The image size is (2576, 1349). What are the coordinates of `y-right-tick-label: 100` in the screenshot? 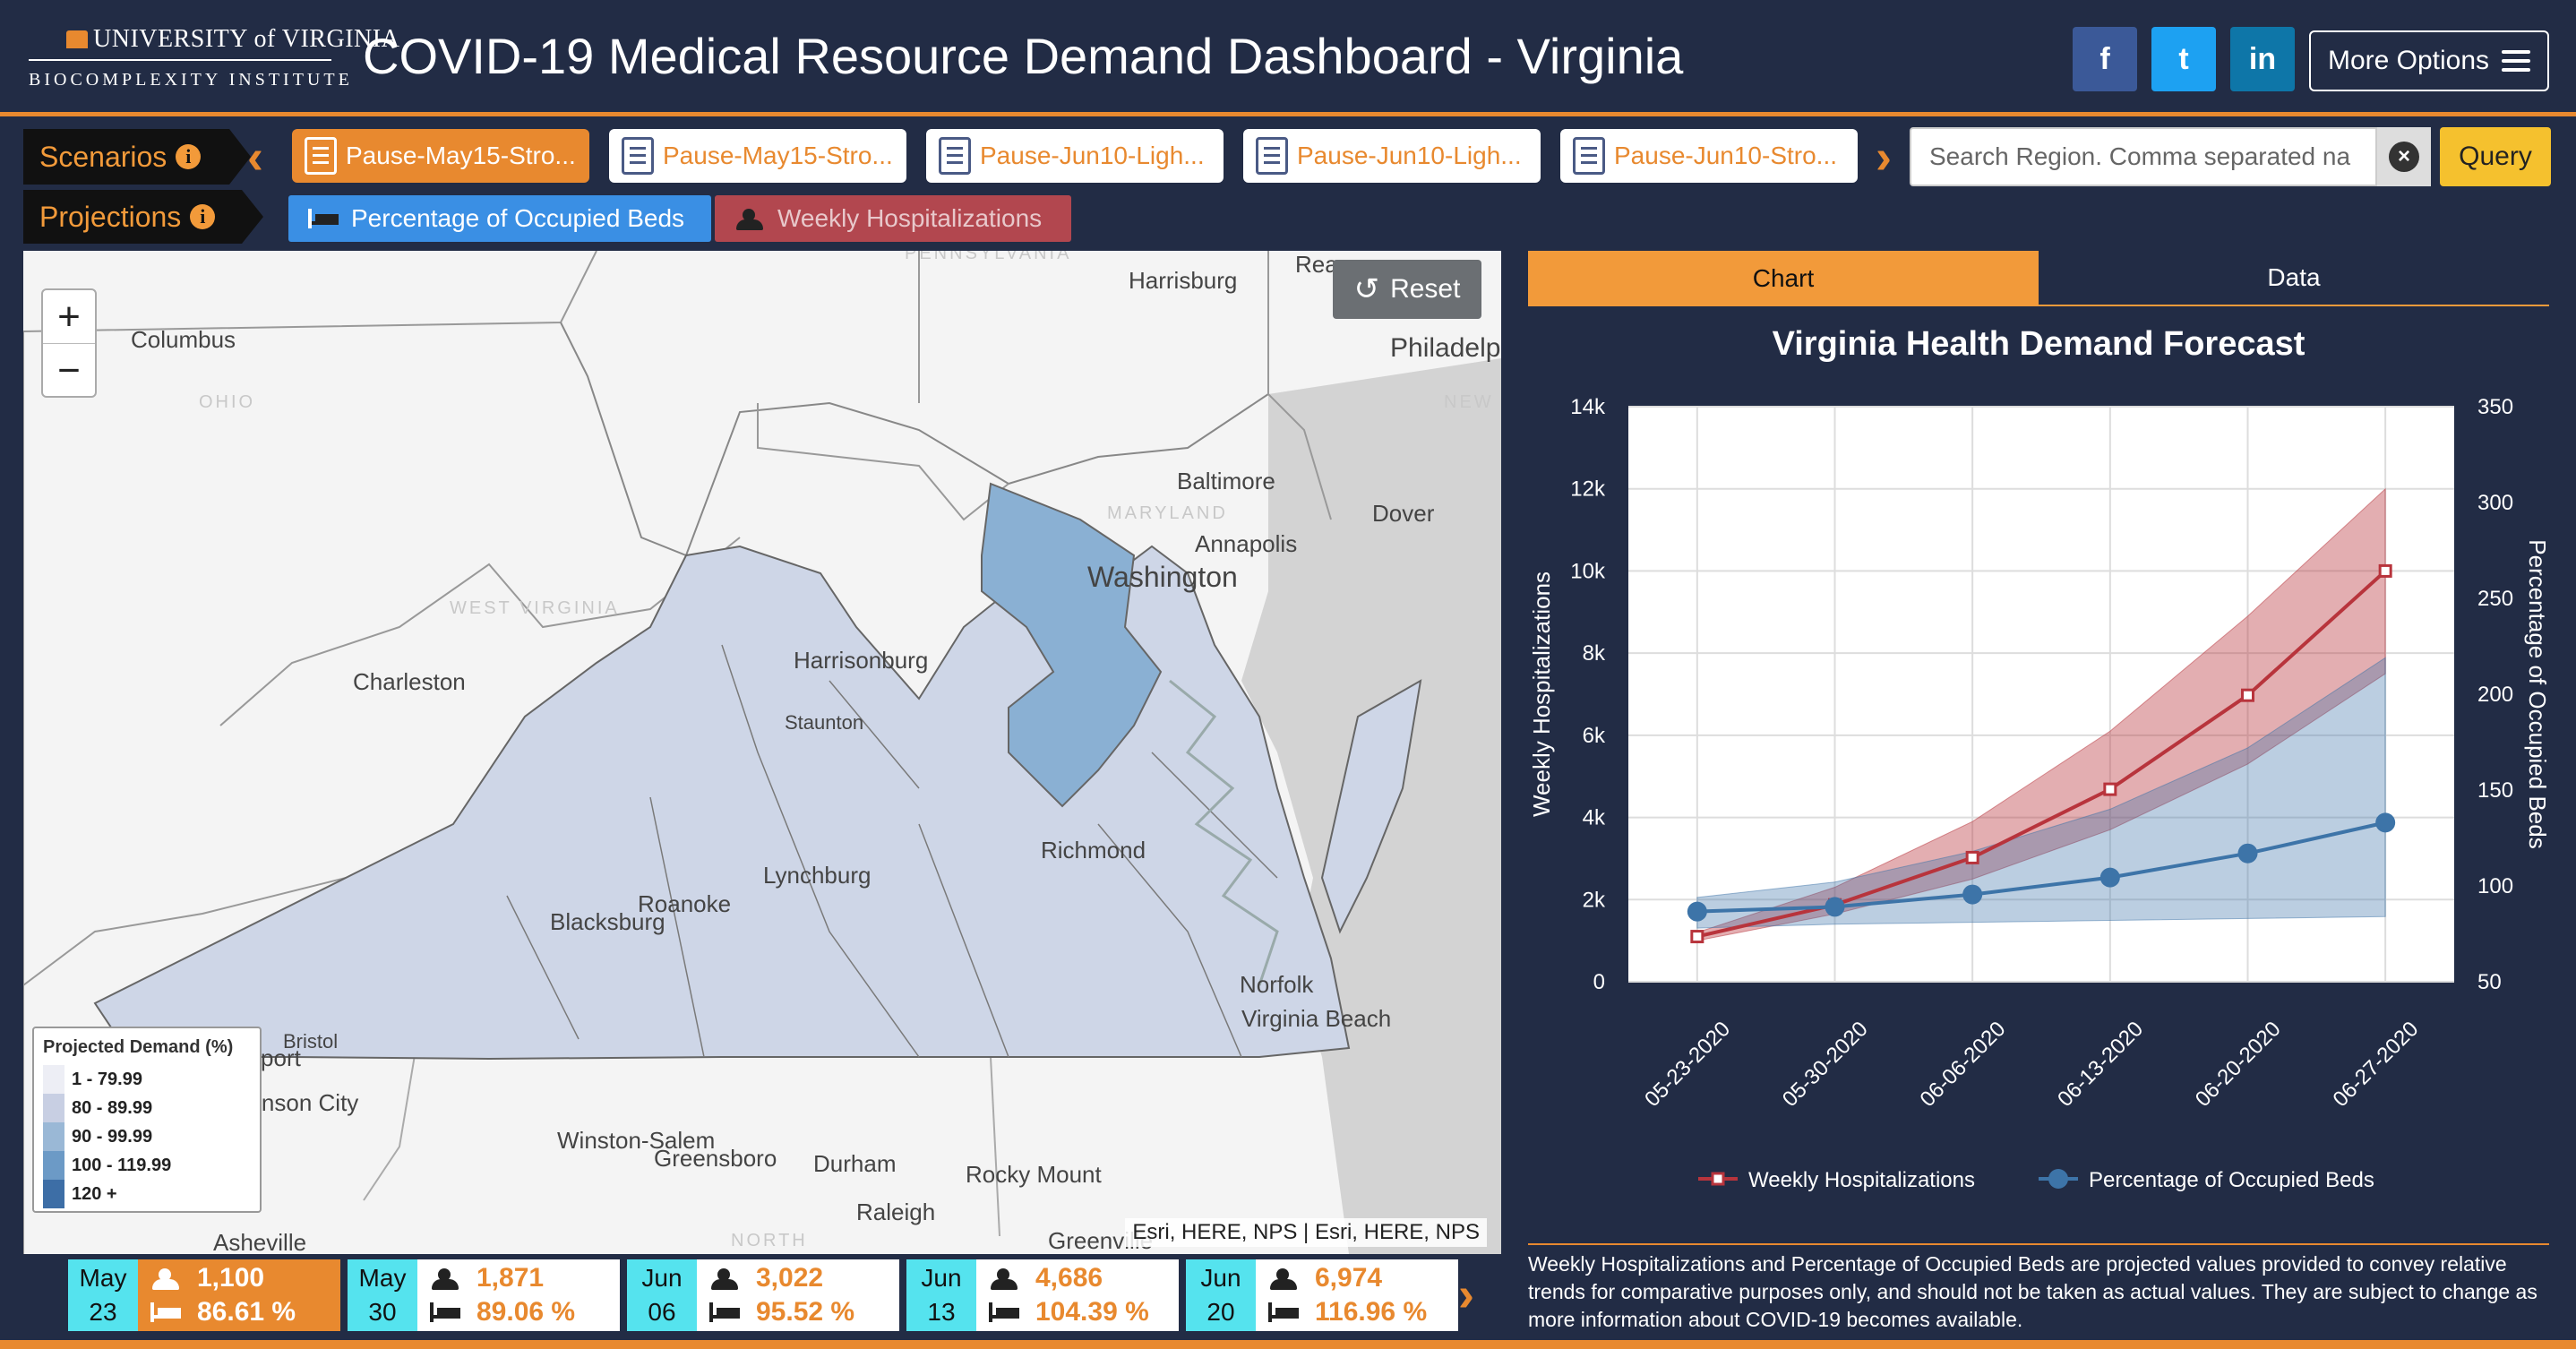 It's located at (2495, 886).